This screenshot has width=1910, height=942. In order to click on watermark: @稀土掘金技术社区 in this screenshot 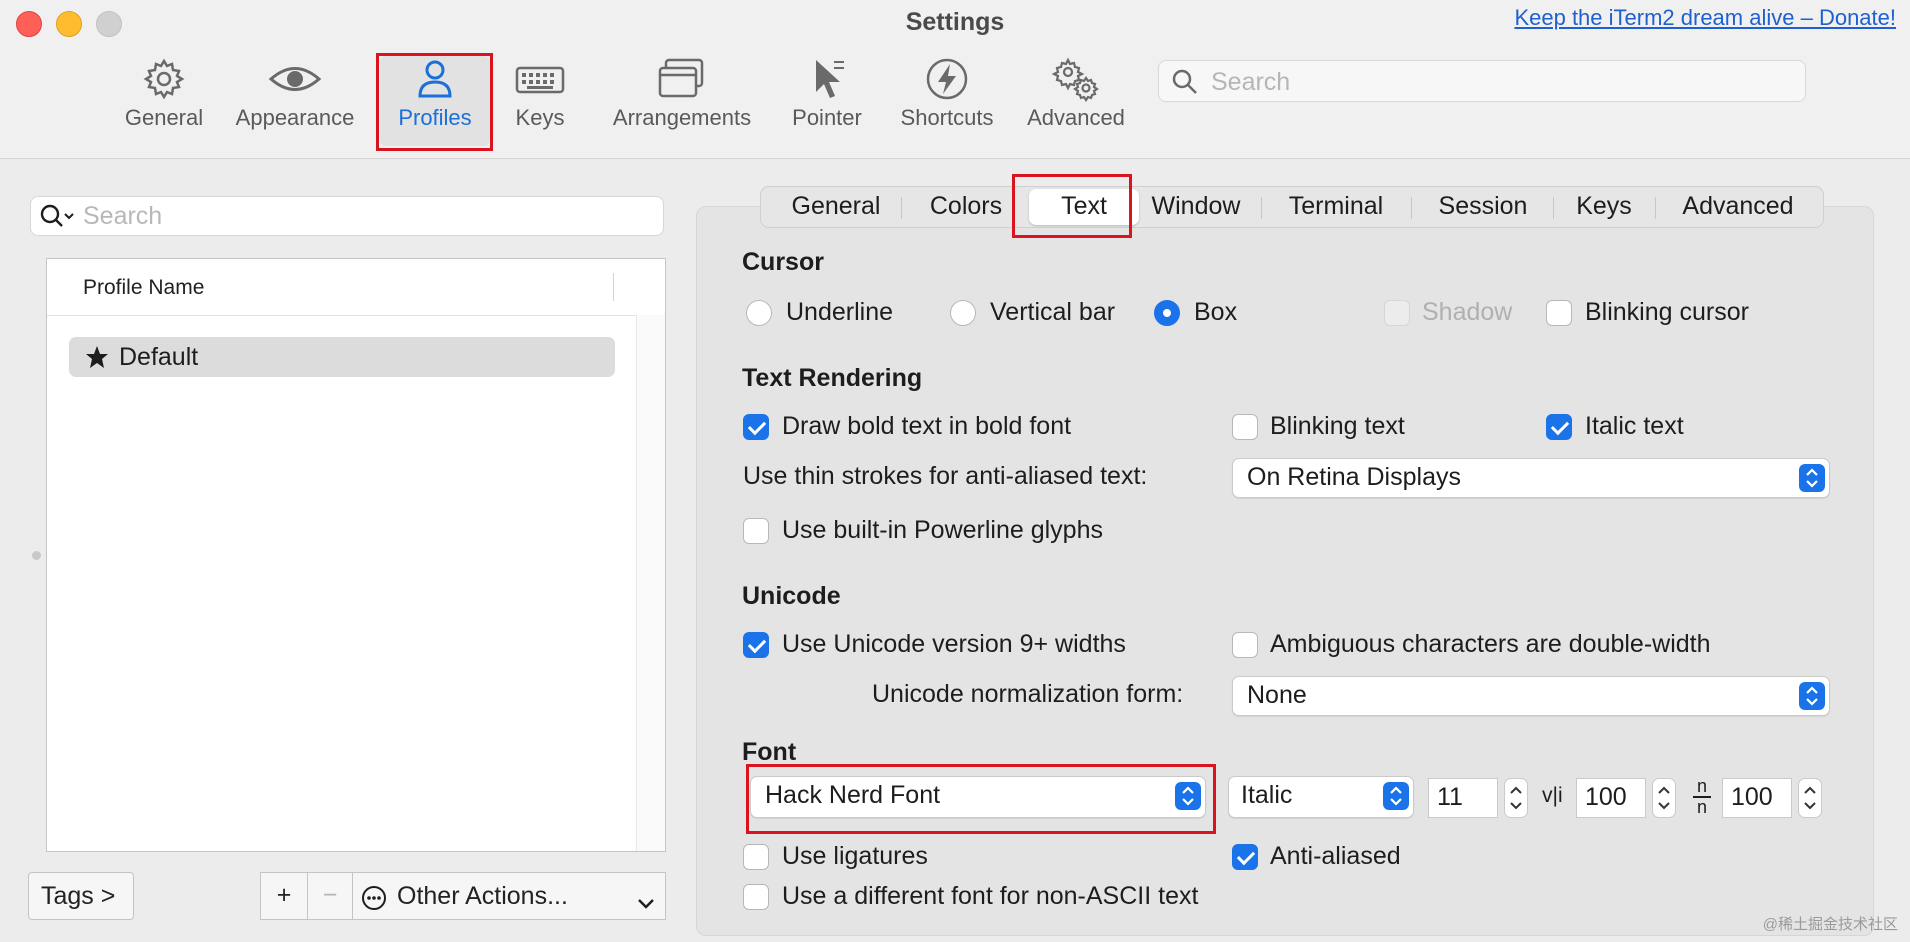, I will do `click(1830, 924)`.